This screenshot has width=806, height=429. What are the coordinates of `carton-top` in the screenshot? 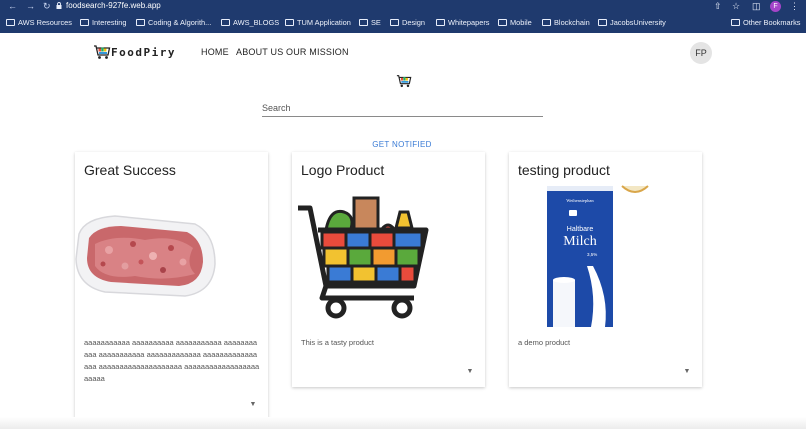 It's located at (580, 188).